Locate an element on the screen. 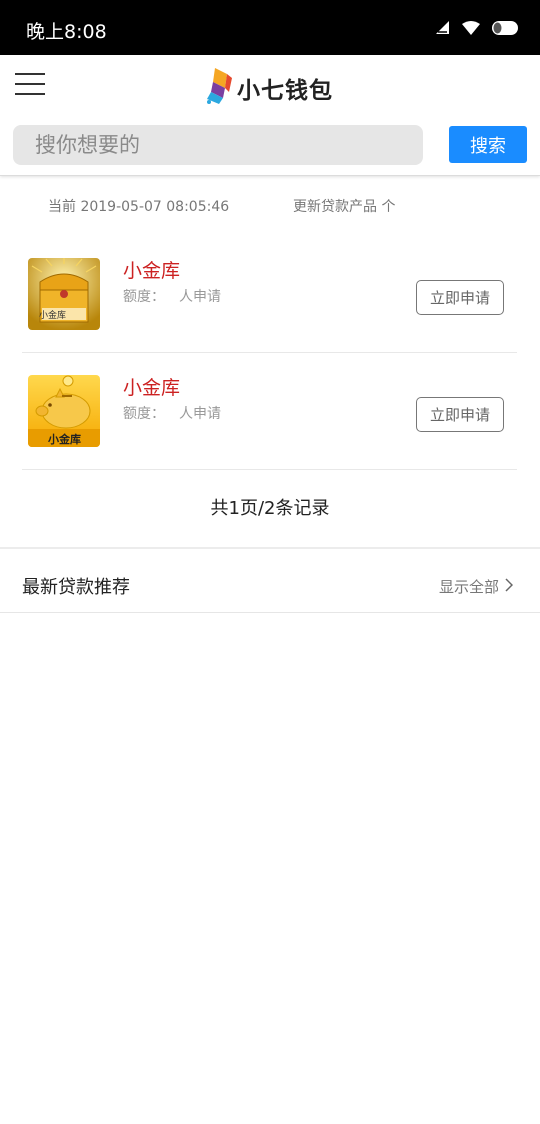 The width and height of the screenshot is (540, 1124). wifi-icon is located at coordinates (471, 29).